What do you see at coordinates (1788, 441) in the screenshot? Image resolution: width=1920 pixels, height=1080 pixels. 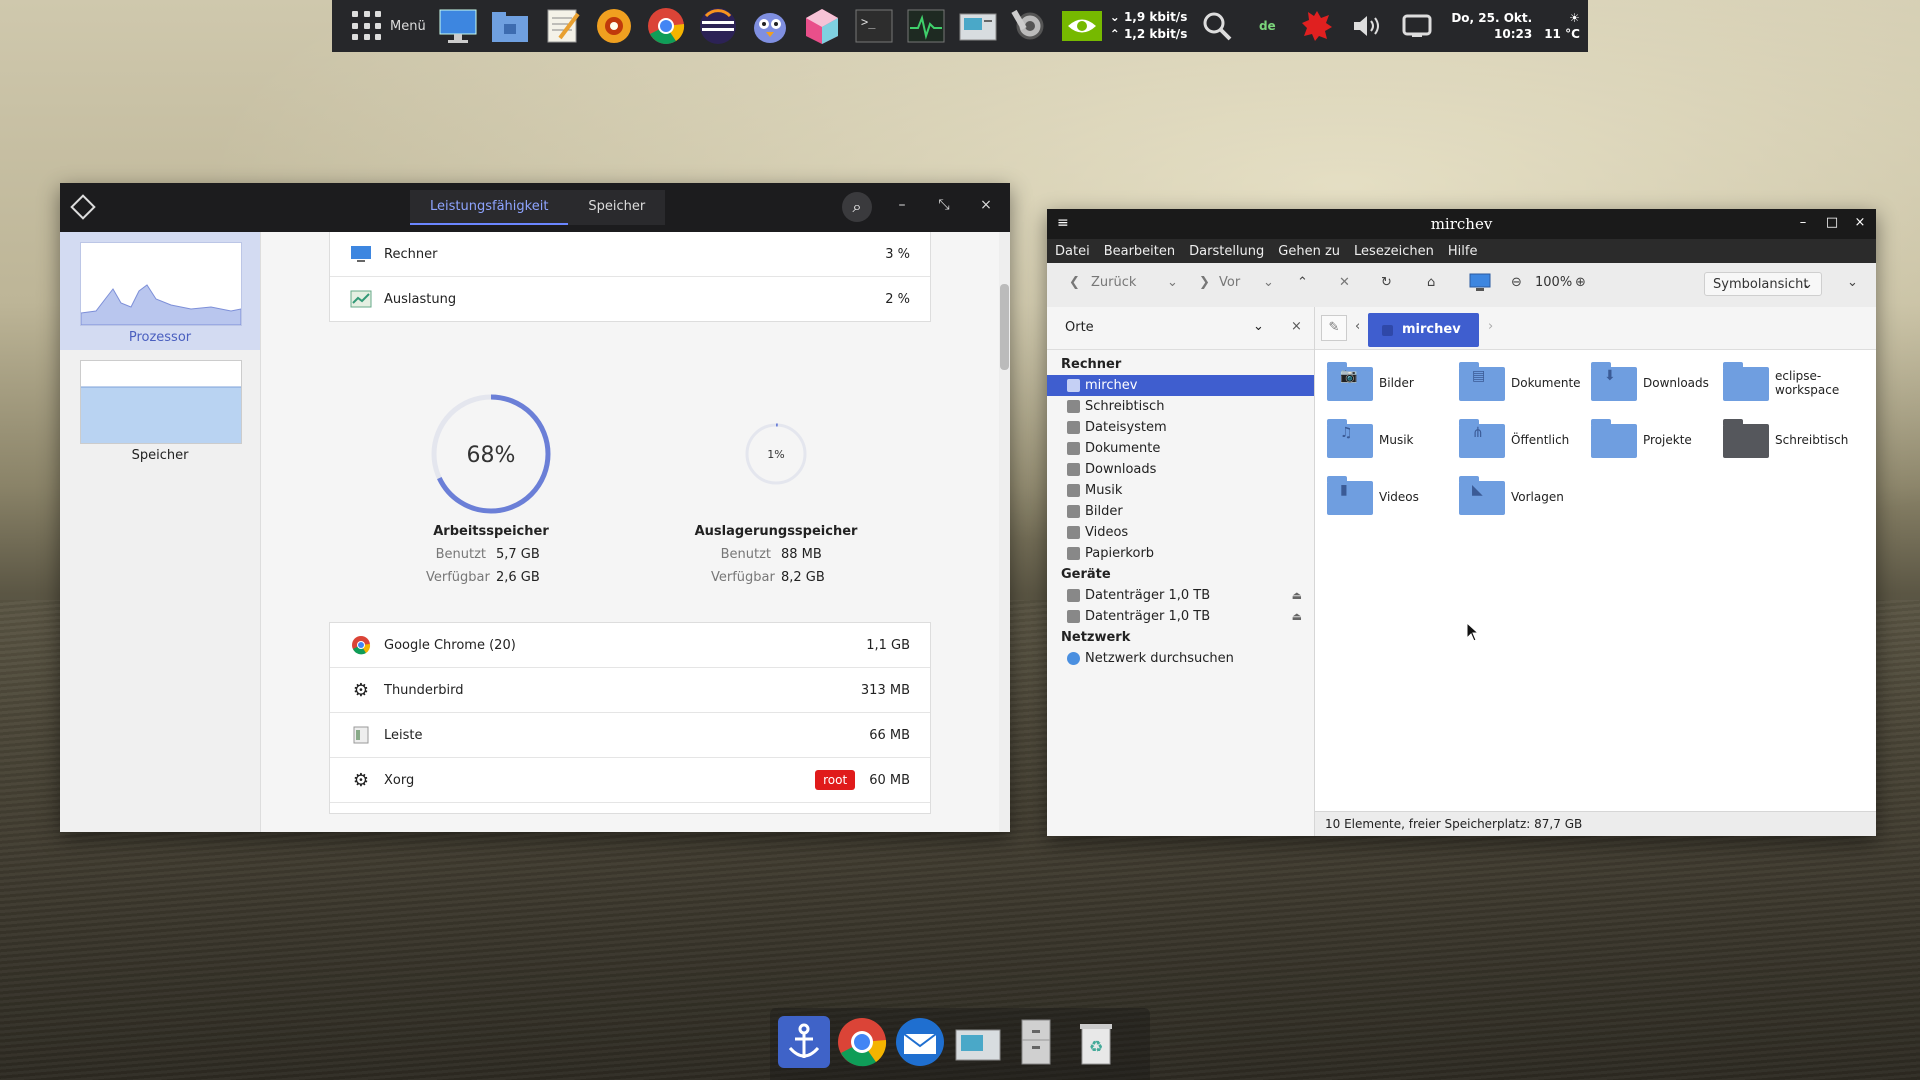 I see `folder-item: Schreibtisch` at bounding box center [1788, 441].